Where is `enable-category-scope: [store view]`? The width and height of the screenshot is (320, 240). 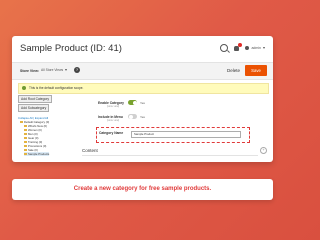 enable-category-scope: [store view] is located at coordinates (113, 106).